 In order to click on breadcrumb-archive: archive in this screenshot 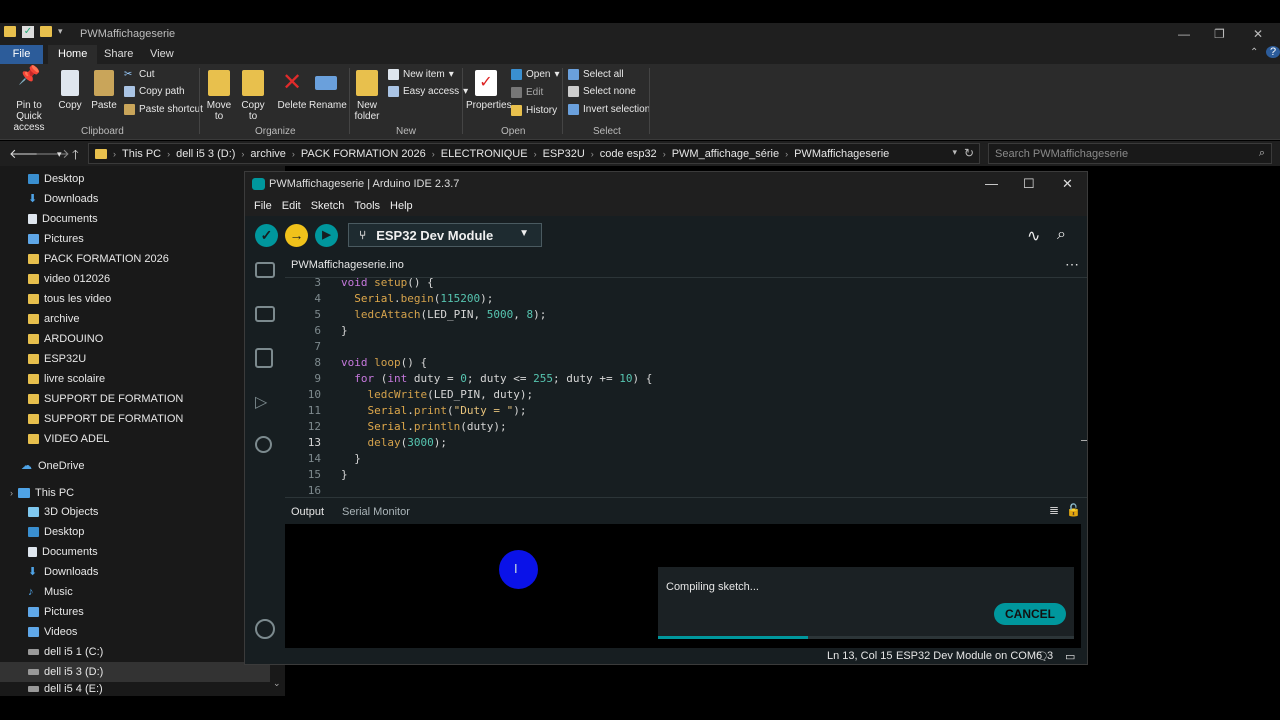, I will do `click(267, 154)`.